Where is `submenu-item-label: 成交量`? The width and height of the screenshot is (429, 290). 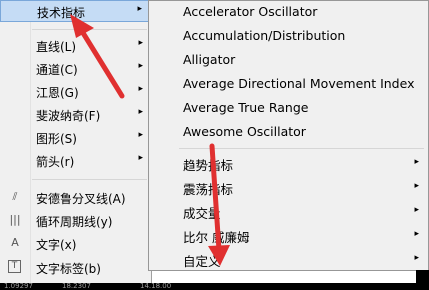
submenu-item-label: 成交量 is located at coordinates (202, 213).